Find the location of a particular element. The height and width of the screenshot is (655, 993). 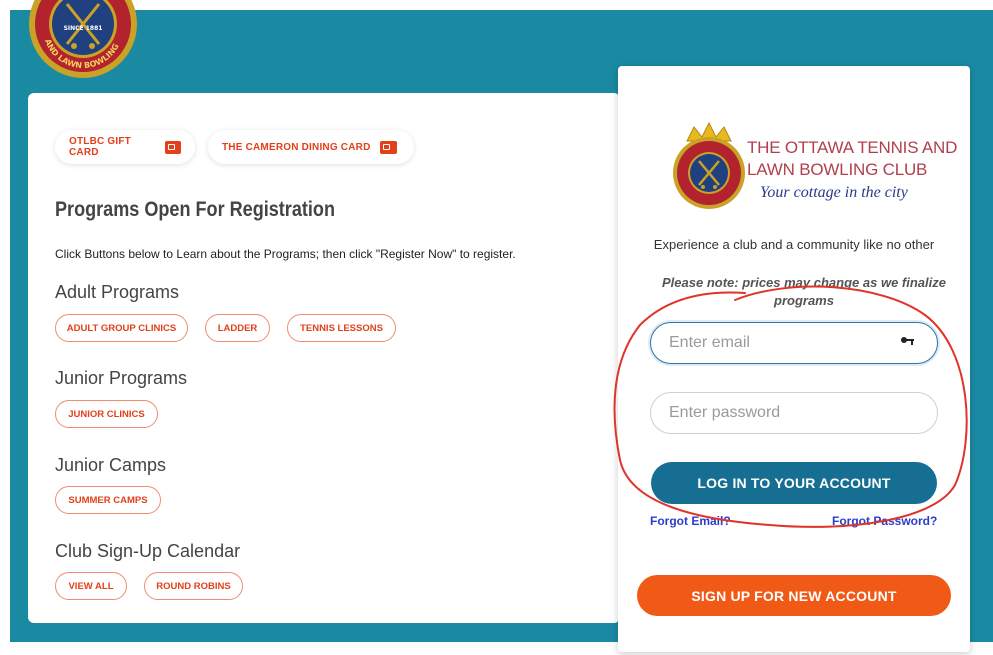

section-title-club-calendar: Club Sign-Up Calendar is located at coordinates (148, 551).